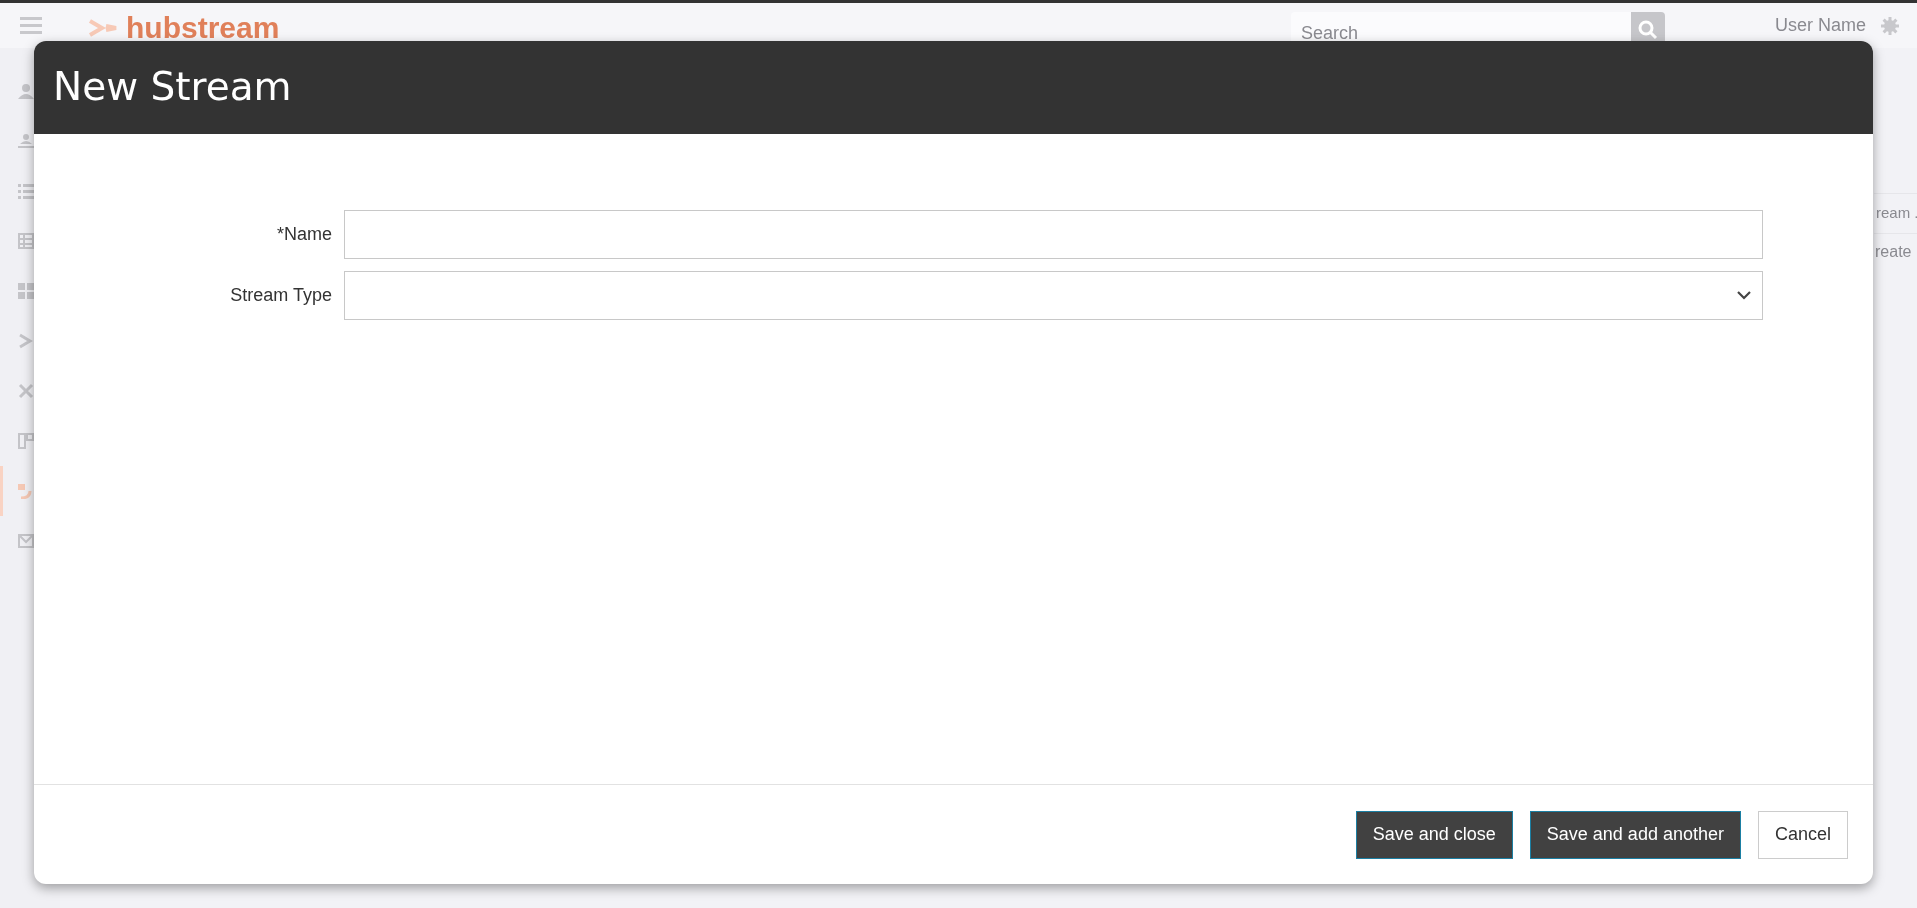 Image resolution: width=1917 pixels, height=908 pixels. What do you see at coordinates (280, 295) in the screenshot?
I see `field-label: Stream Type` at bounding box center [280, 295].